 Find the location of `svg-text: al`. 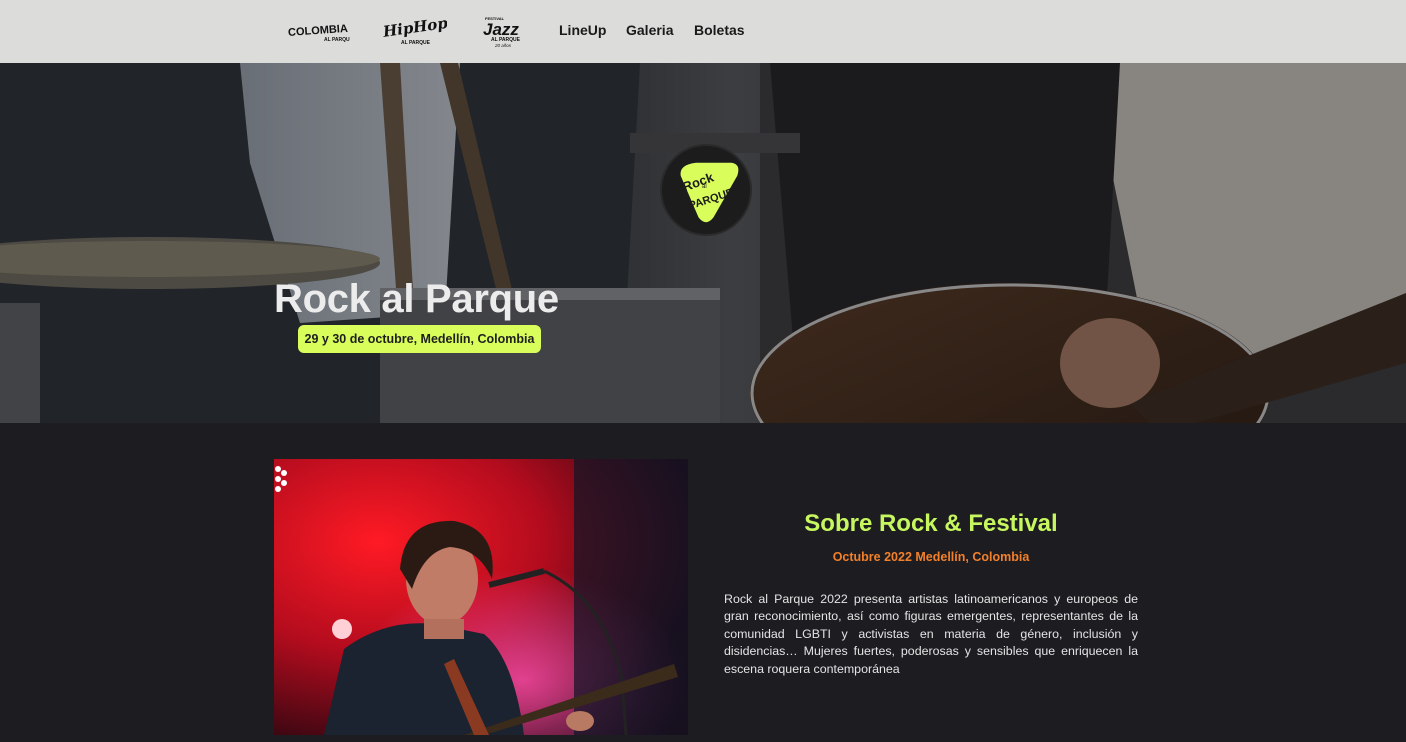

svg-text: al is located at coordinates (704, 187).